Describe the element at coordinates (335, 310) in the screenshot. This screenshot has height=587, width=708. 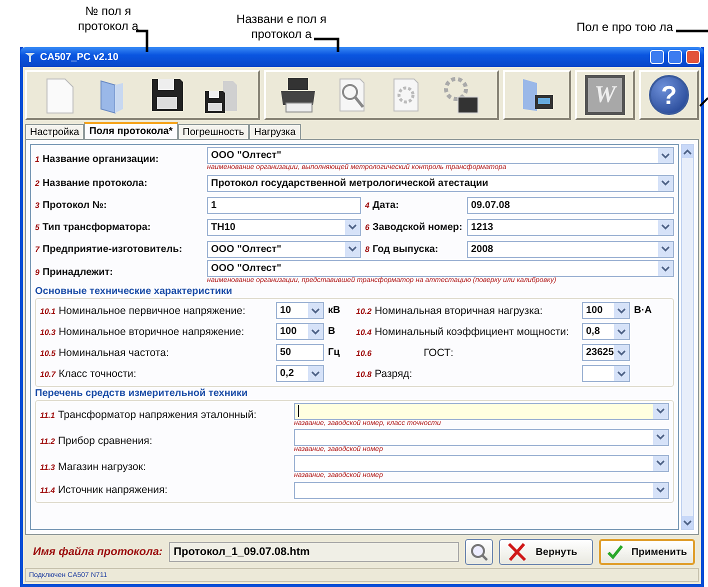
I see `unit-label: кВ` at that location.